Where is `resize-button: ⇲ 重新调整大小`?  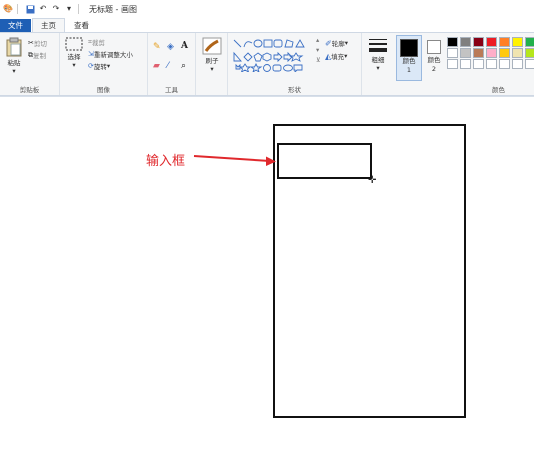
resize-button: ⇲ 重新调整大小 is located at coordinates (110, 54).